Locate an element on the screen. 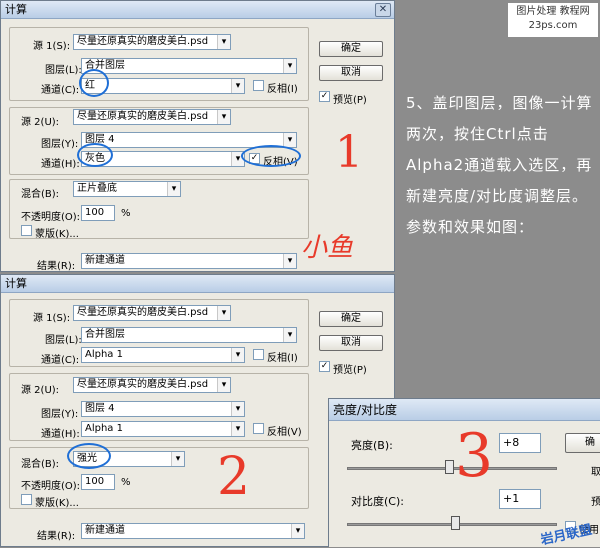  blend-mode-select: 正片叠底 is located at coordinates (127, 189).